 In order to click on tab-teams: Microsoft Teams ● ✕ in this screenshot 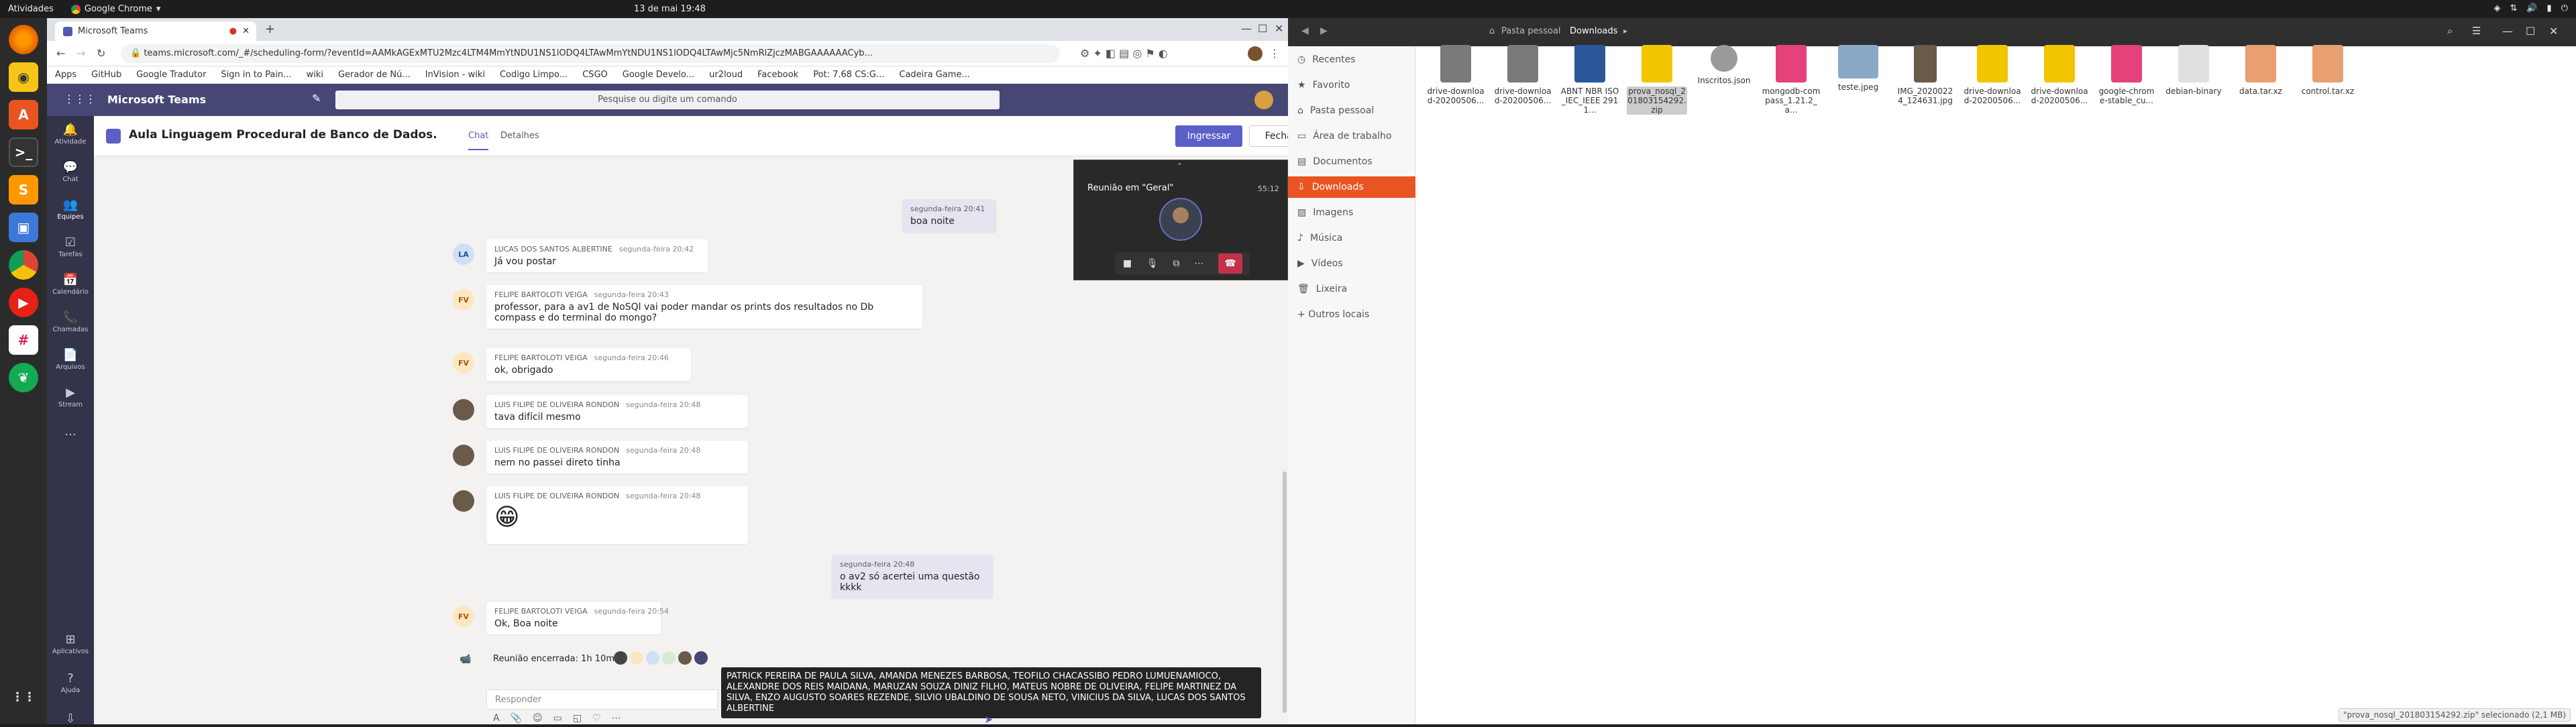, I will do `click(155, 31)`.